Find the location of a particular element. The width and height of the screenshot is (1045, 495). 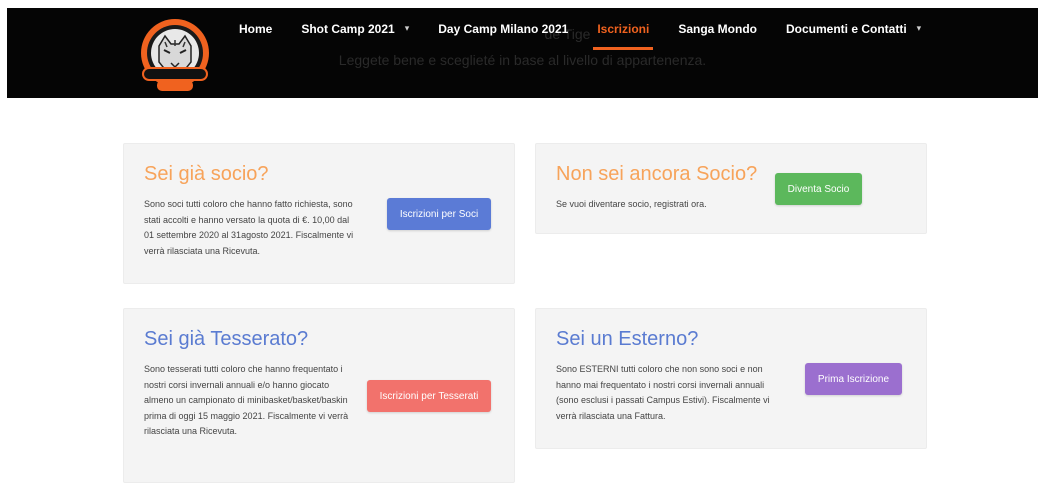

nav-day-camp-label: Day Camp Milano 2021 is located at coordinates (503, 29).